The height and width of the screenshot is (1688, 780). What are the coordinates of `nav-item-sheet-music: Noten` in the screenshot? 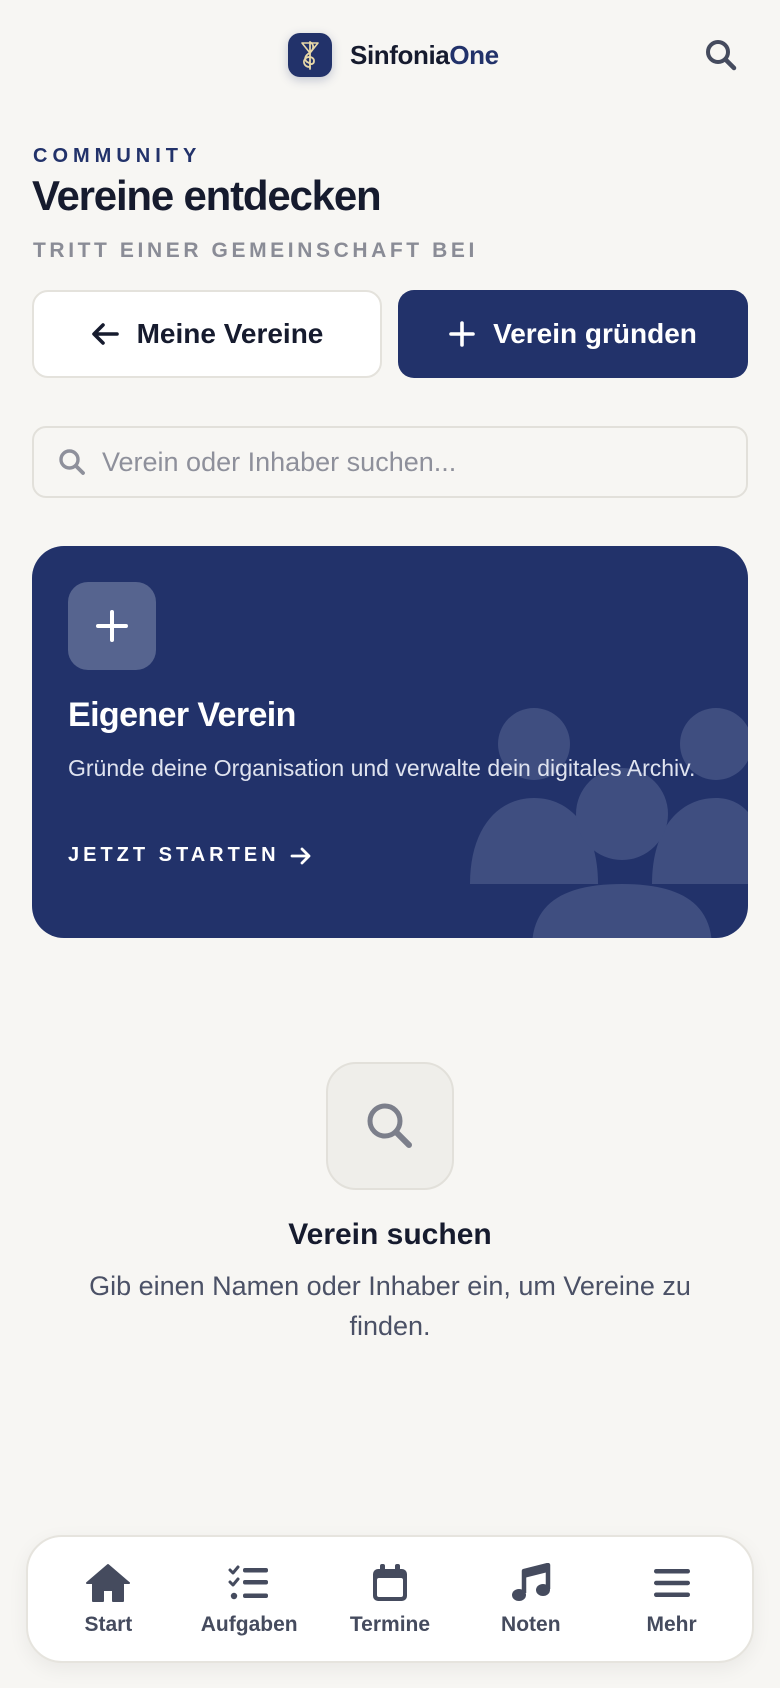 It's located at (531, 1599).